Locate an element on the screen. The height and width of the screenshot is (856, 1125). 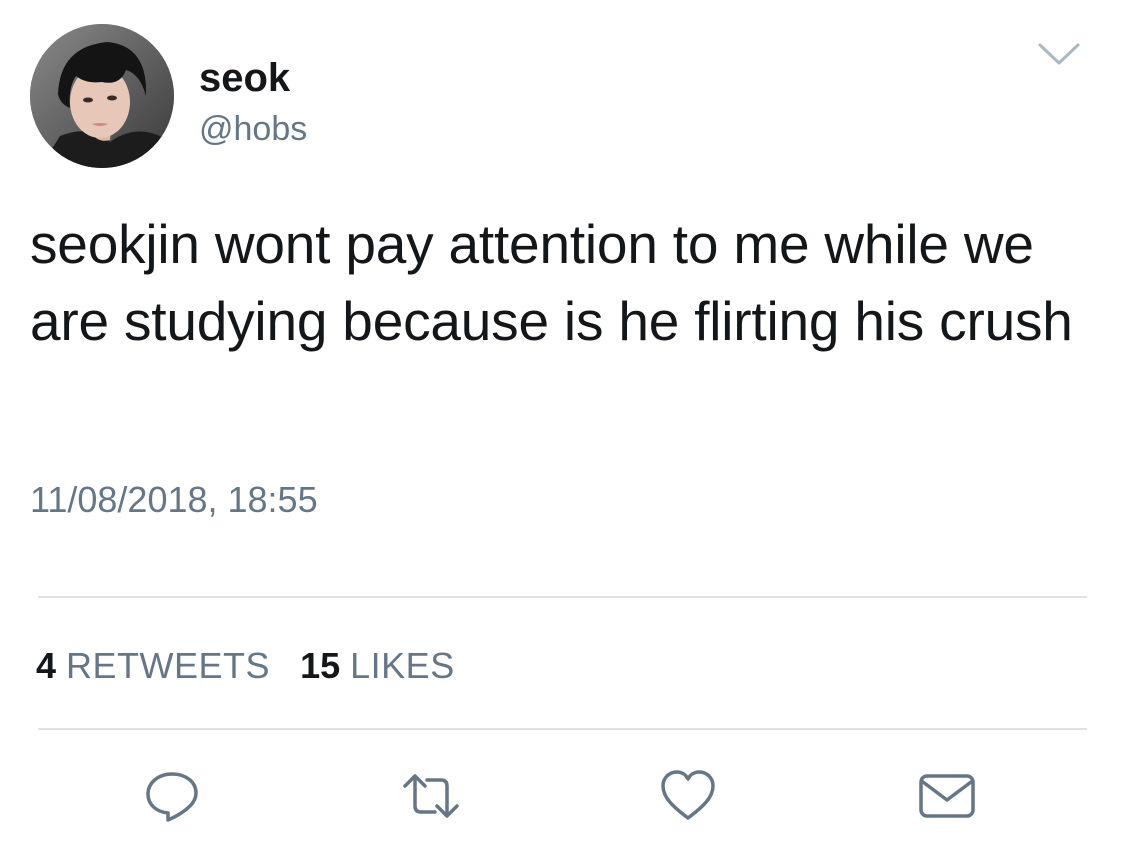
retweet-icon is located at coordinates (431, 796).